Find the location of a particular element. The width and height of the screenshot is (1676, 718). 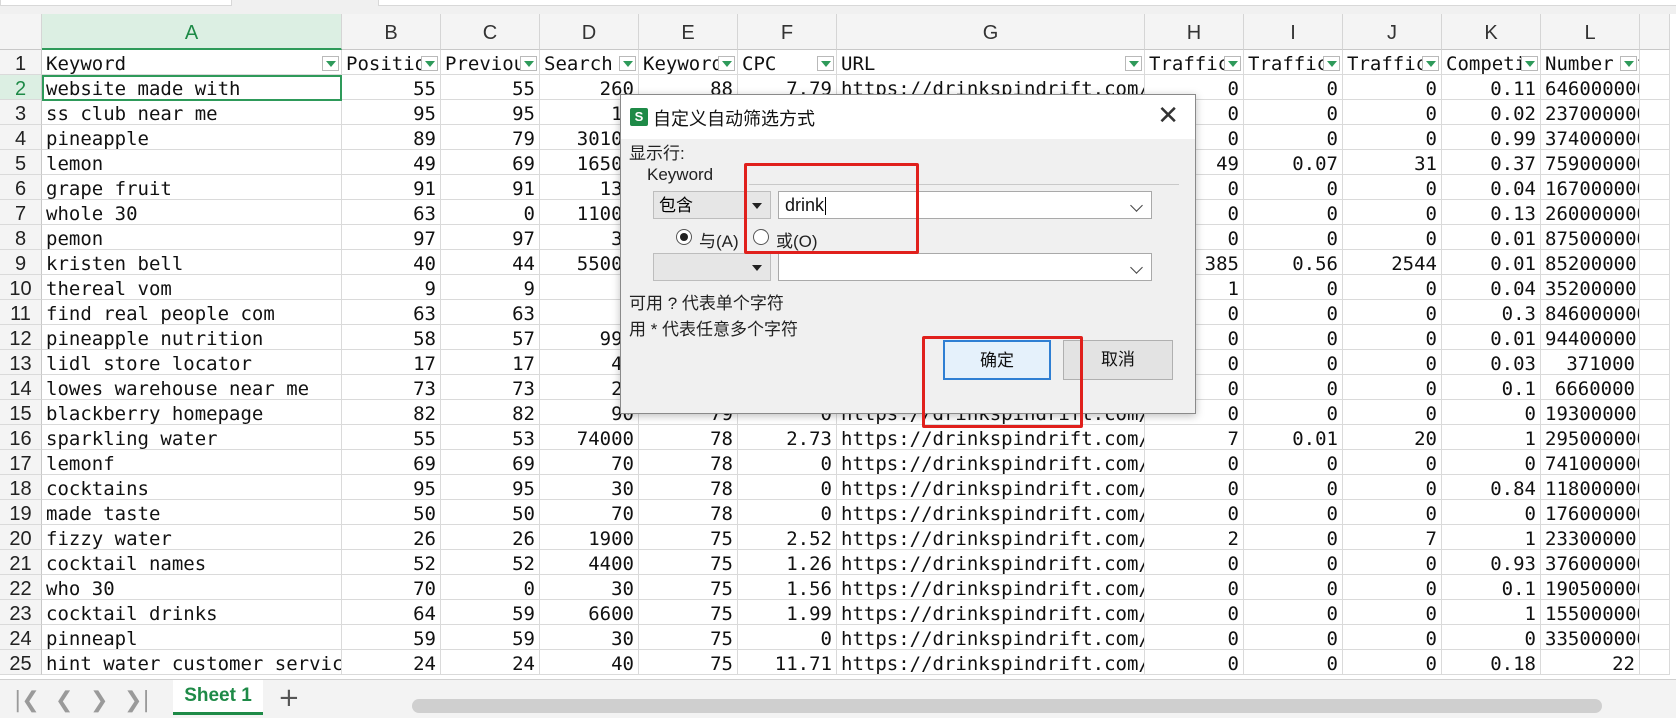

table-cell: 75 is located at coordinates (688, 562).